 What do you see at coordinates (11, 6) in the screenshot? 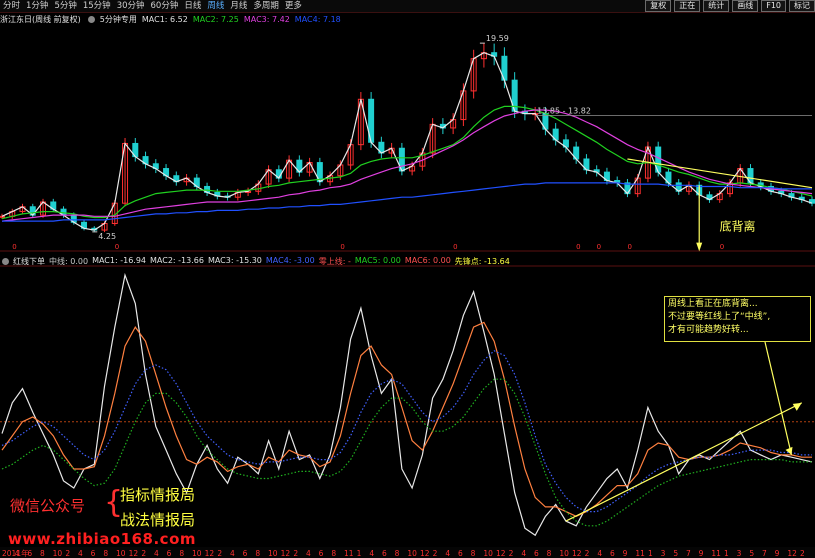
I see `tab-period-0: 分时` at bounding box center [11, 6].